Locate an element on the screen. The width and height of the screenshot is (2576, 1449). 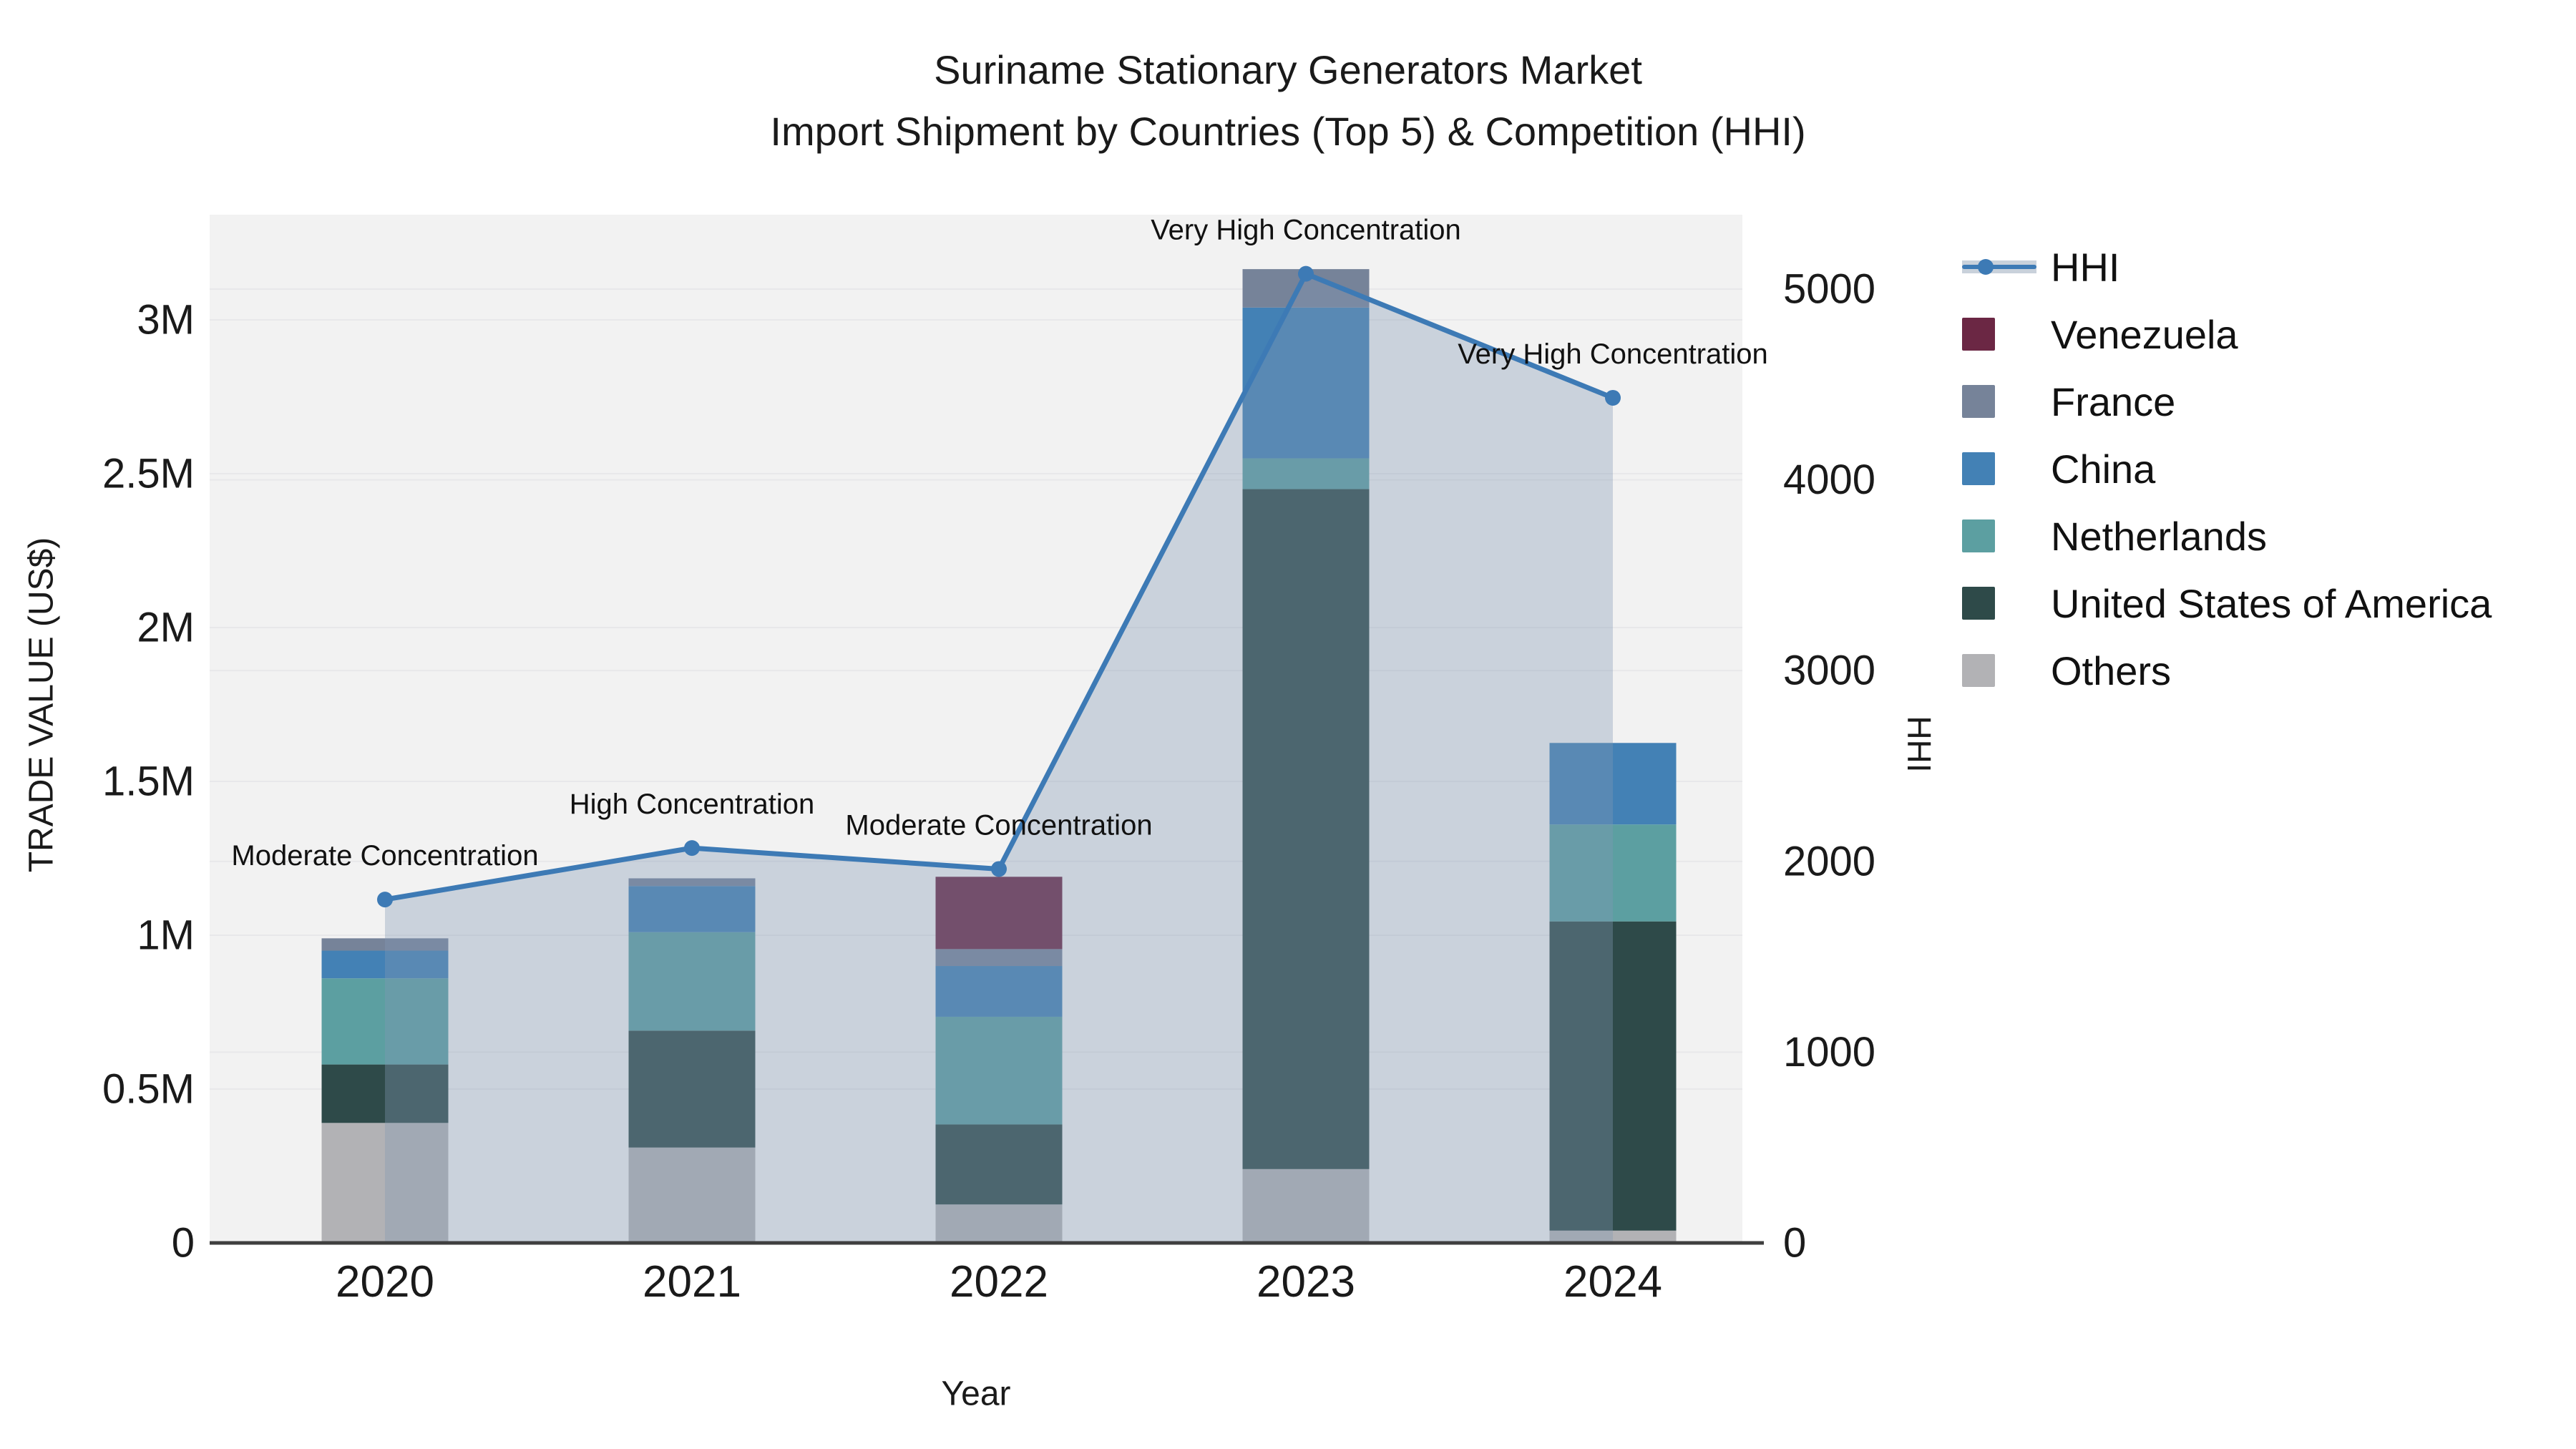
x-tick-2024: 2024 is located at coordinates (1612, 1282).